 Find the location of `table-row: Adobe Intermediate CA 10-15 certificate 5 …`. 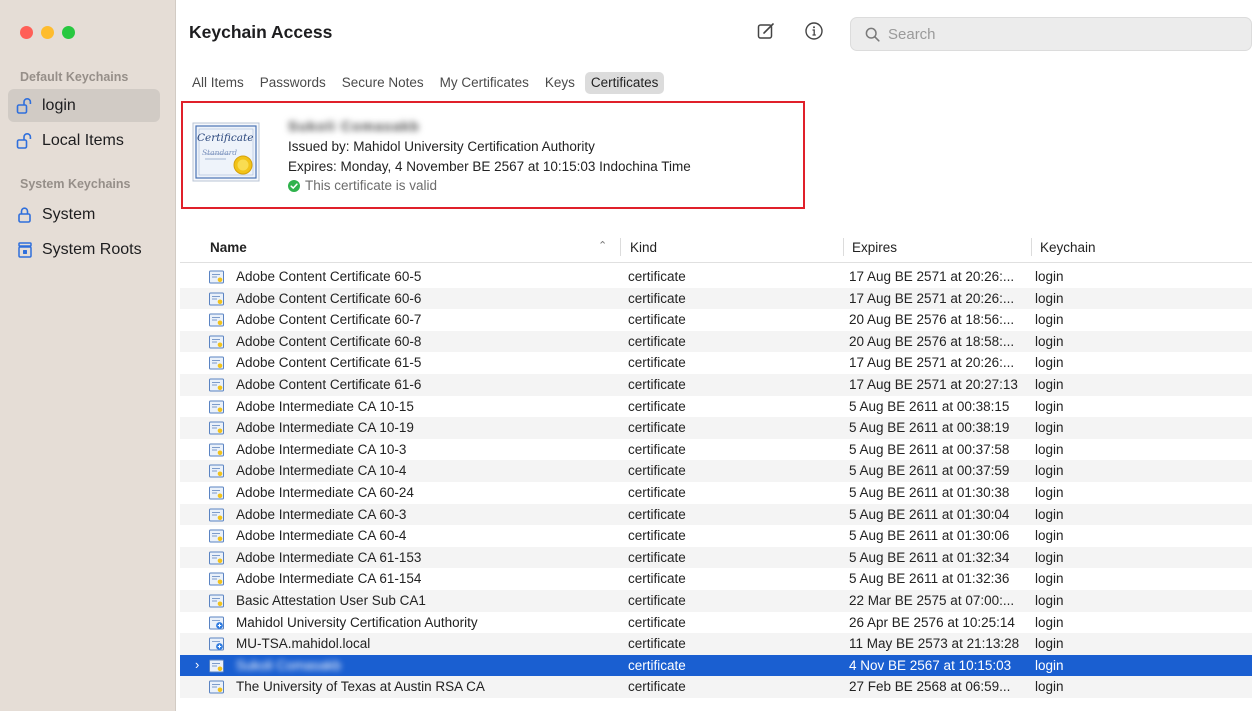

table-row: Adobe Intermediate CA 10-15 certificate 5 … is located at coordinates (716, 407).